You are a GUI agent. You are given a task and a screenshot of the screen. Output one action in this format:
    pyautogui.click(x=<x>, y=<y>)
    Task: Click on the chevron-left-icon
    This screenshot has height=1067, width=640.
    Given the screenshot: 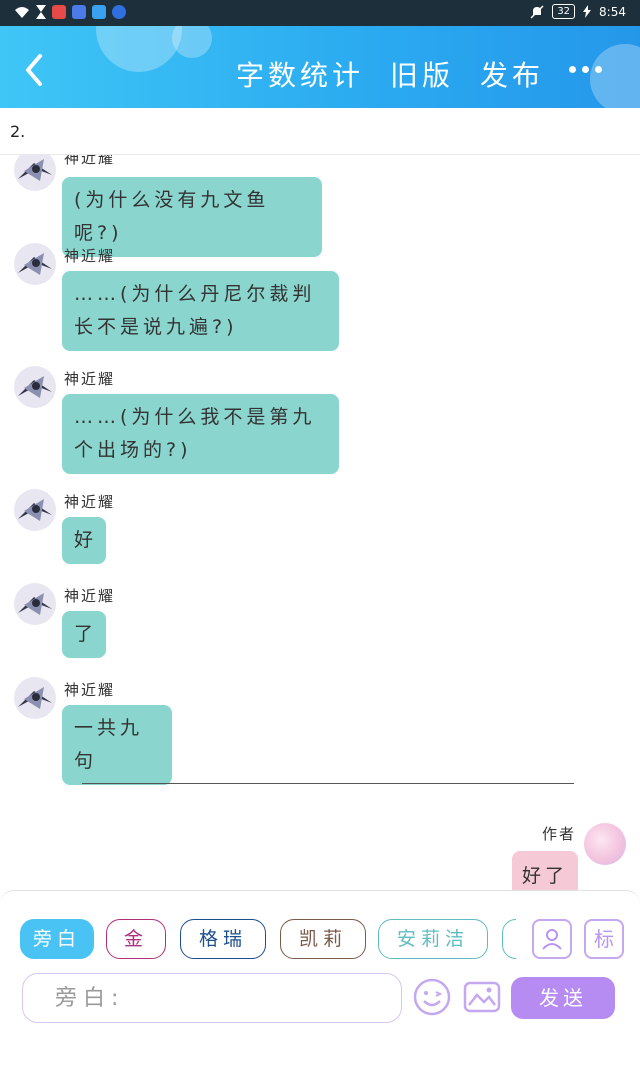 What is the action you would take?
    pyautogui.click(x=34, y=70)
    